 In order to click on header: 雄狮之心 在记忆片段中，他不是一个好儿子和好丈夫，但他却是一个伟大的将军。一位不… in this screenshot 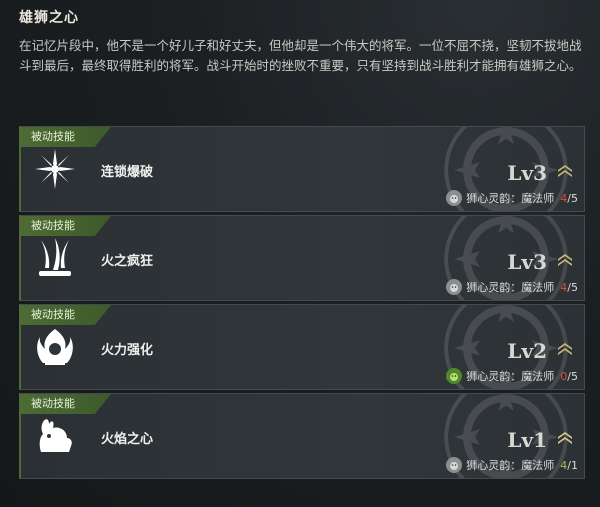, I will do `click(302, 42)`.